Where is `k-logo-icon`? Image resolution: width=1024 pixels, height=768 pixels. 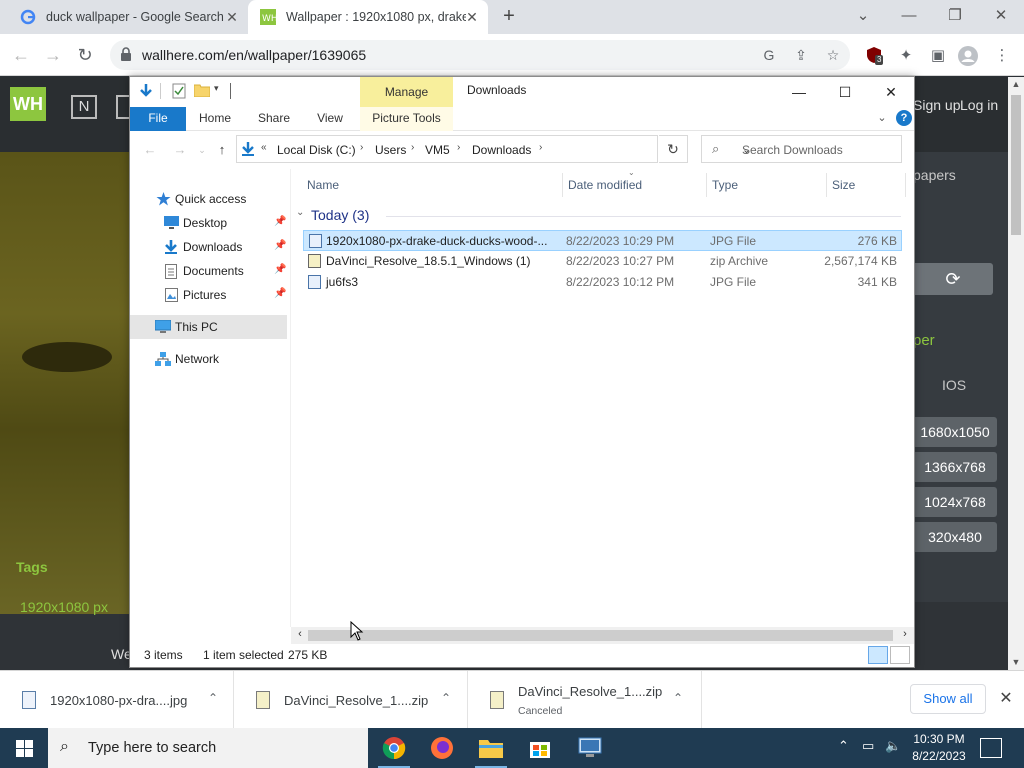
k-logo-icon is located at coordinates (123, 107).